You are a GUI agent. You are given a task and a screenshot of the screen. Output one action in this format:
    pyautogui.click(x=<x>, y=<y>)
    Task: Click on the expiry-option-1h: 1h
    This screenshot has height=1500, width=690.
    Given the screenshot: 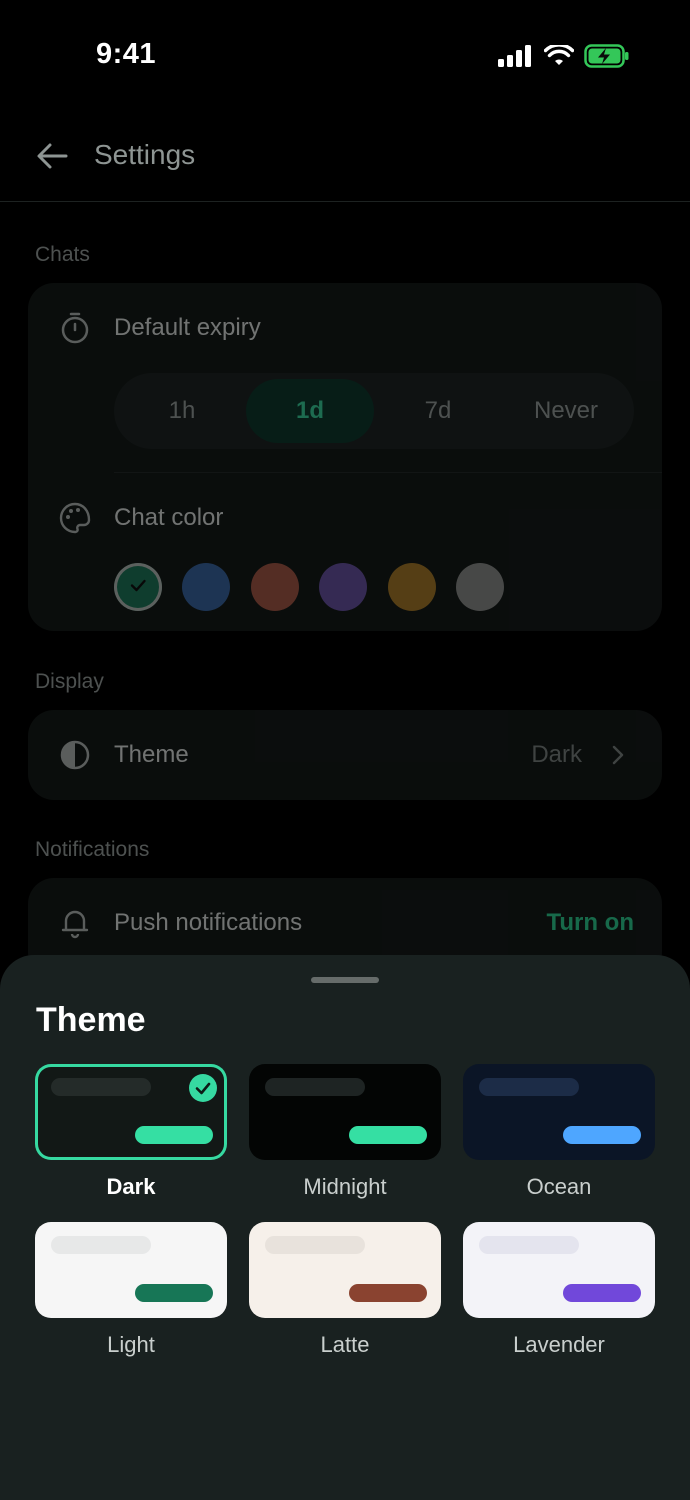 What is the action you would take?
    pyautogui.click(x=182, y=411)
    